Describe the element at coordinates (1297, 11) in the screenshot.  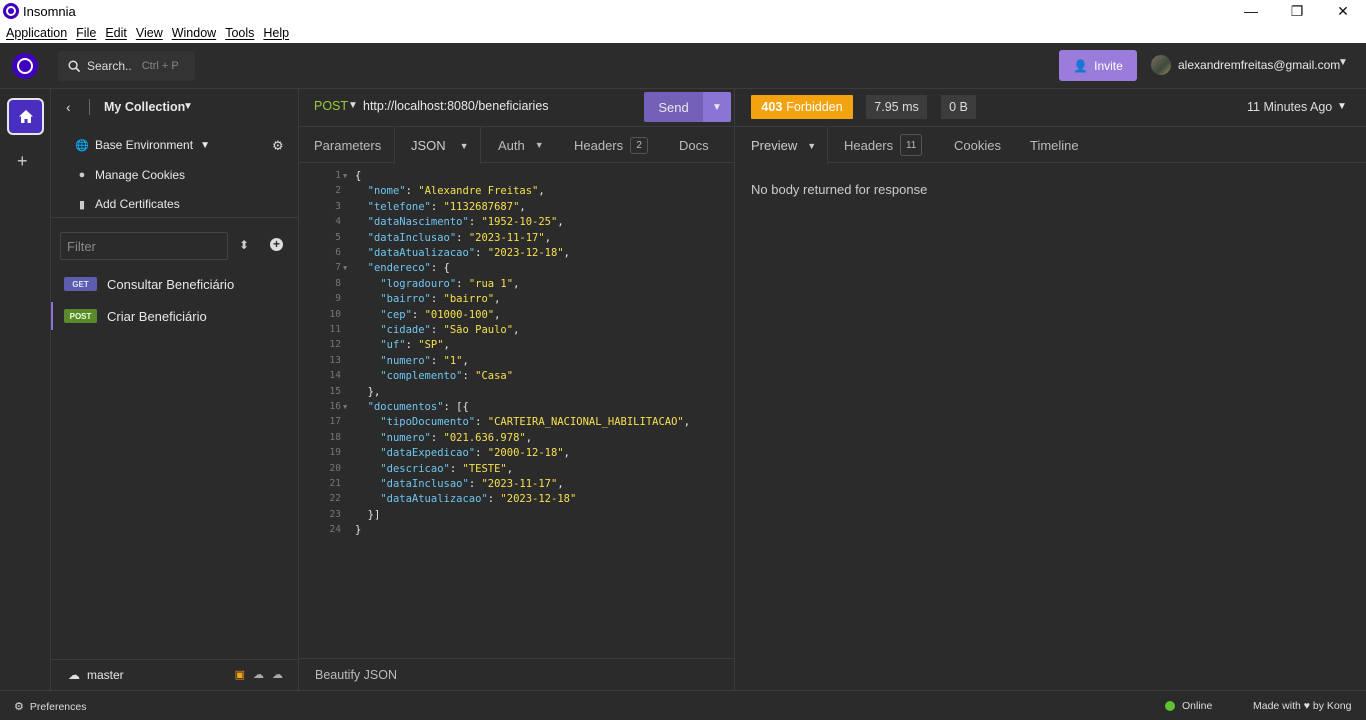
I see `maximize-button: ❐` at that location.